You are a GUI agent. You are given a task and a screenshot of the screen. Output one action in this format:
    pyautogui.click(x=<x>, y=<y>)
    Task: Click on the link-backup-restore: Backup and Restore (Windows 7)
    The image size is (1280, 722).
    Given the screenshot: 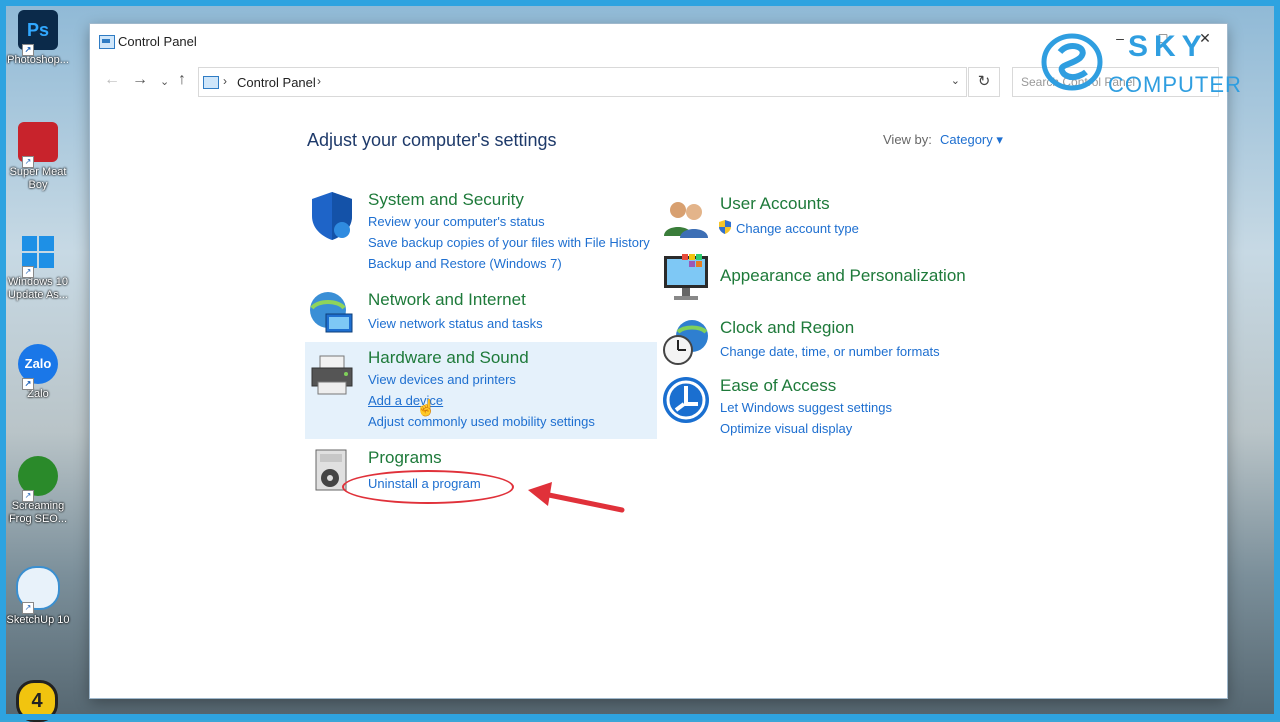 What is the action you would take?
    pyautogui.click(x=465, y=263)
    